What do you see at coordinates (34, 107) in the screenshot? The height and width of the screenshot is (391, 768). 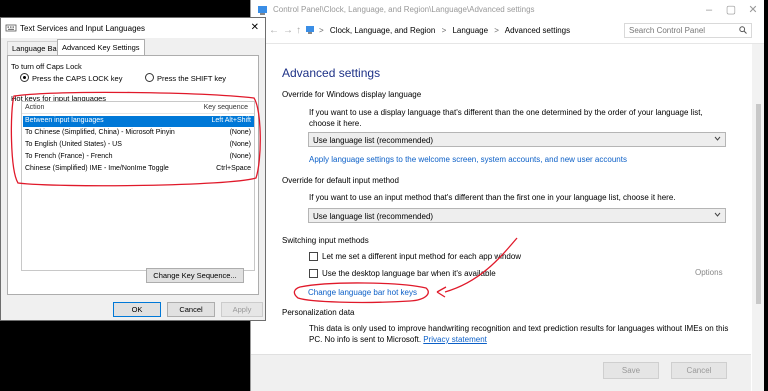 I see `column-header-action: Action` at bounding box center [34, 107].